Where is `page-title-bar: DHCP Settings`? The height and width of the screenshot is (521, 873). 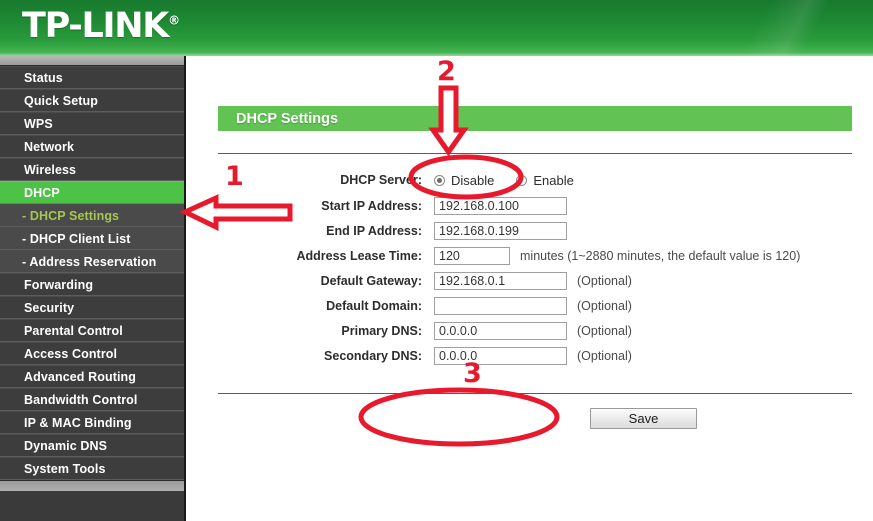
page-title-bar: DHCP Settings is located at coordinates (535, 118).